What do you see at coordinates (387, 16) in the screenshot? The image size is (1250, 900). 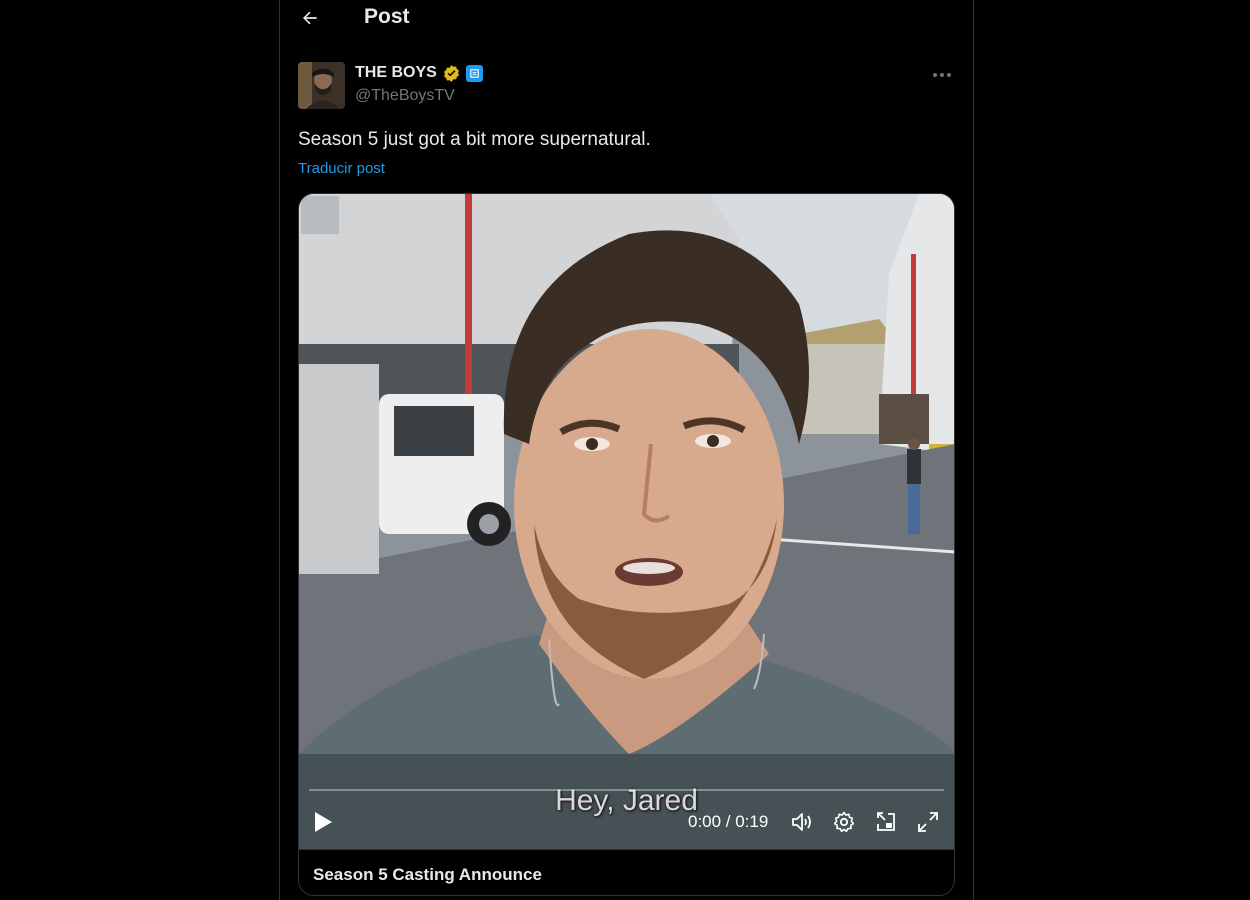 I see `page-title: Post` at bounding box center [387, 16].